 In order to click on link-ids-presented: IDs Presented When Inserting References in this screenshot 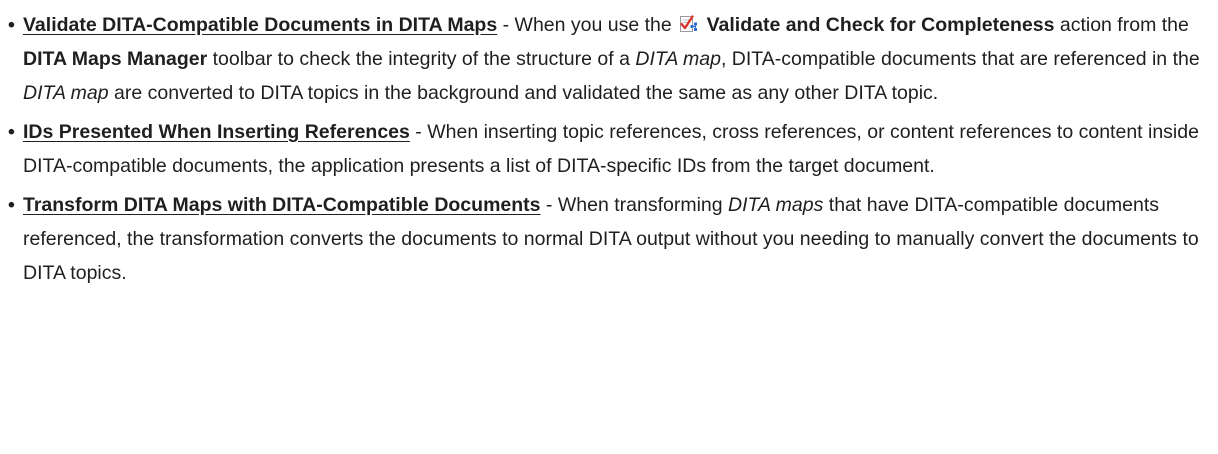, I will do `click(216, 132)`.